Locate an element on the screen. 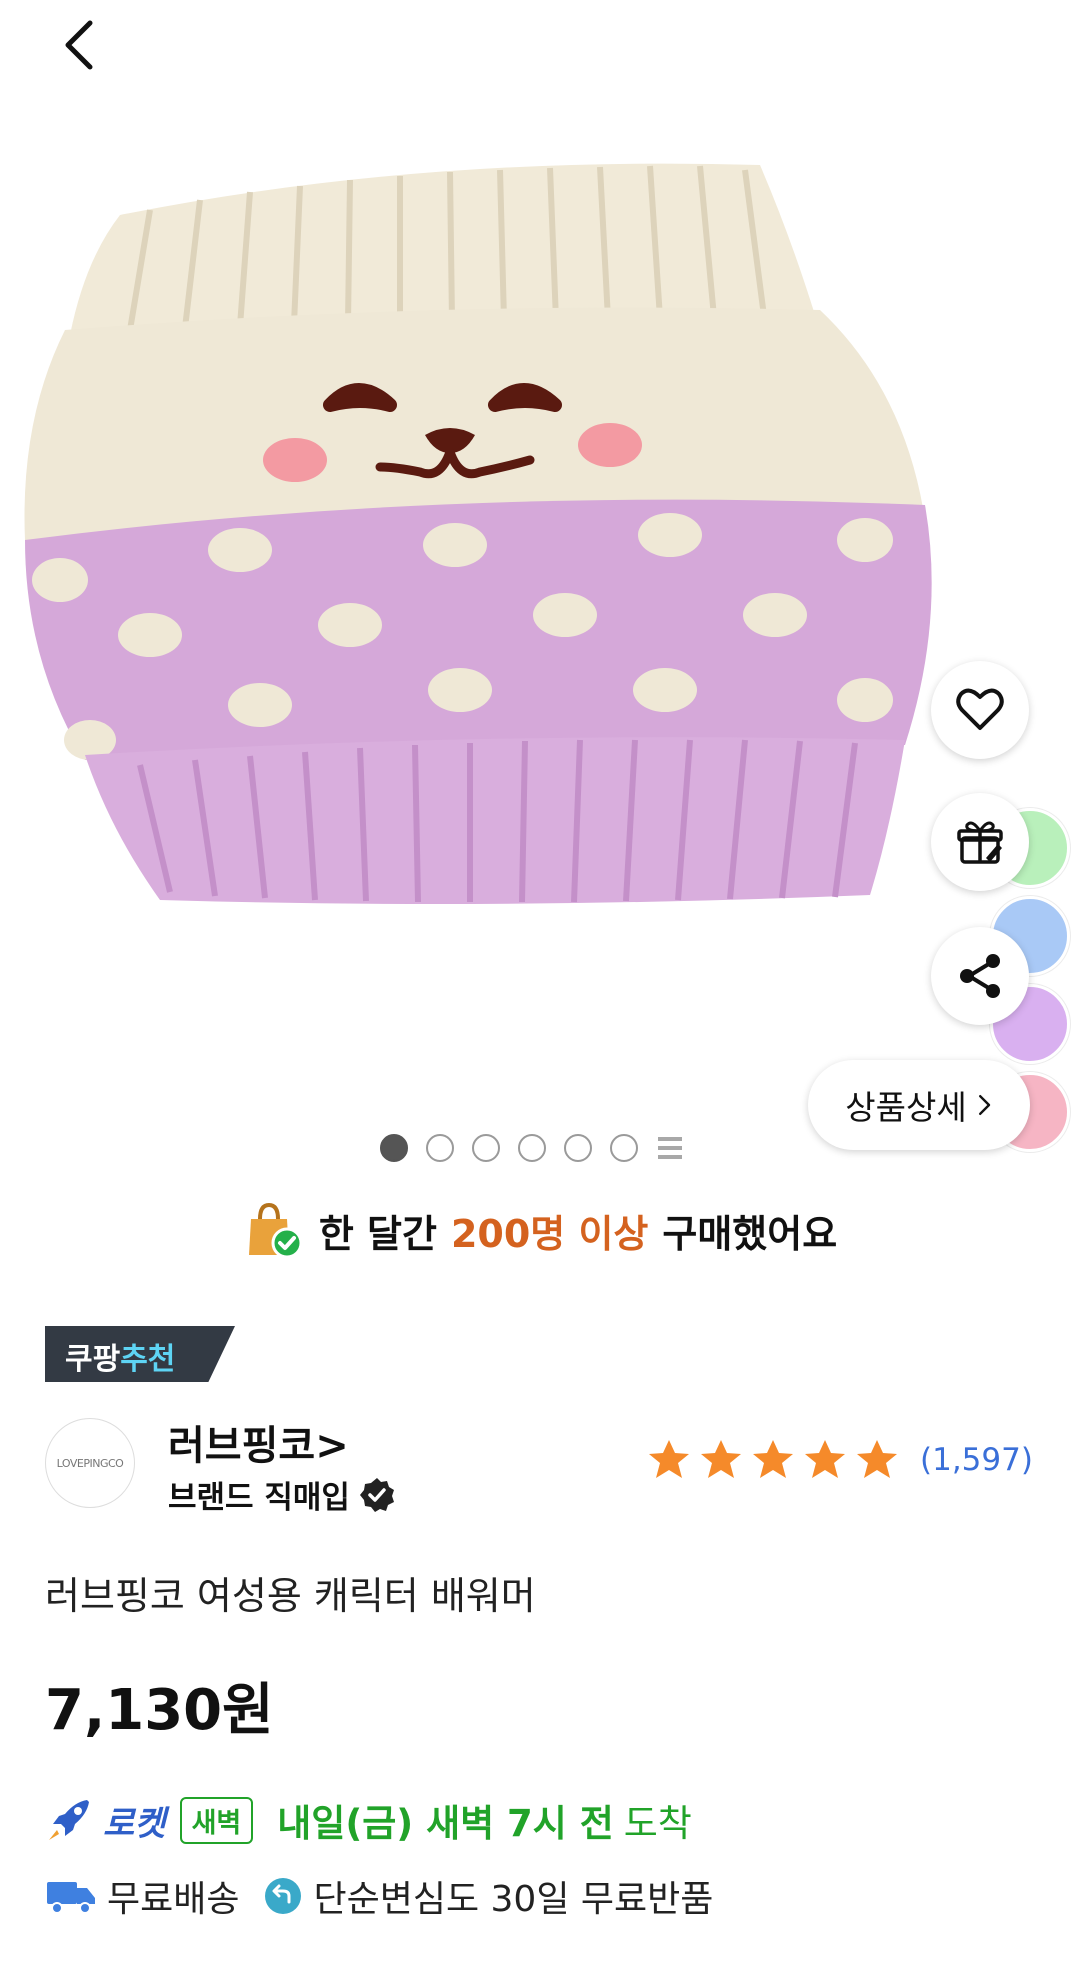  shopping-bag-check-icon is located at coordinates (275, 1230).